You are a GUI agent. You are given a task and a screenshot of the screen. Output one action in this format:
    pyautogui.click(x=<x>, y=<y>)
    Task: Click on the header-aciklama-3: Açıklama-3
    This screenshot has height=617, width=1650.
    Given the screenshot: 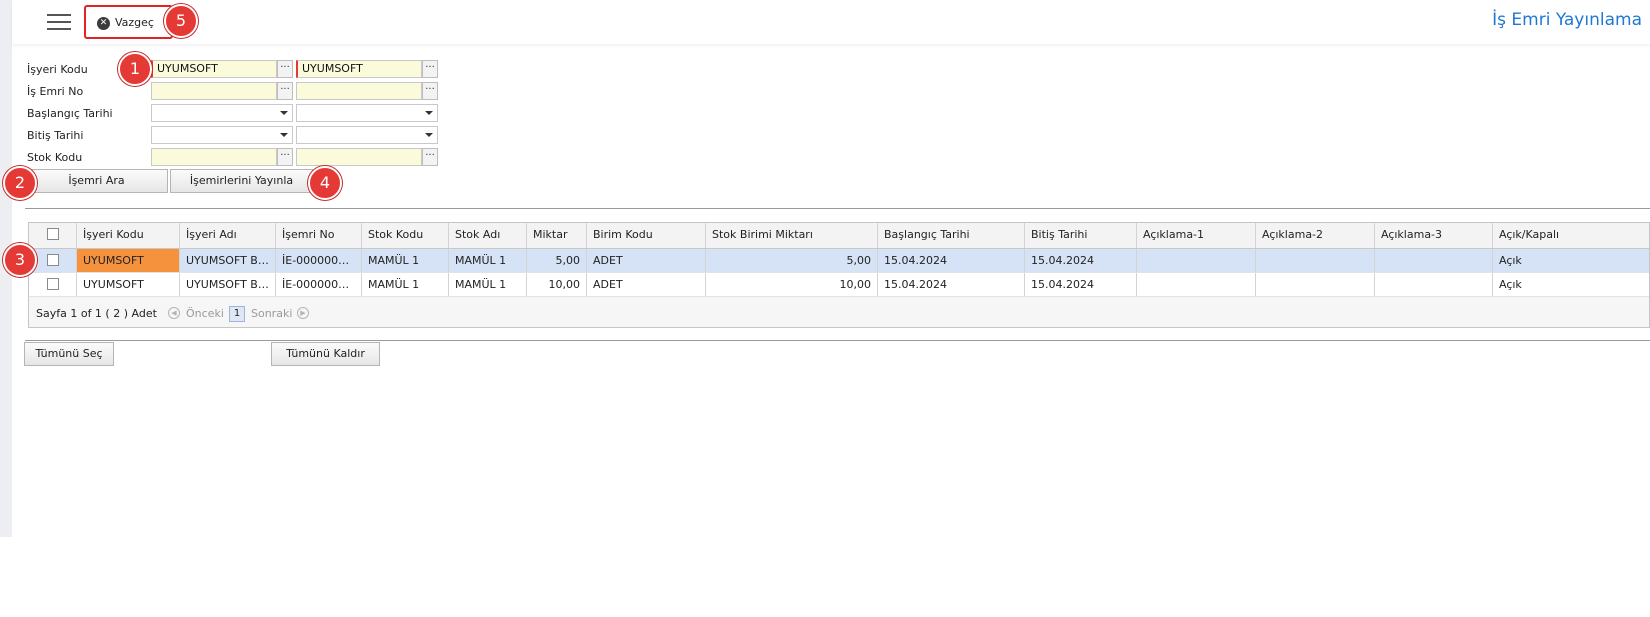 What is the action you would take?
    pyautogui.click(x=1434, y=235)
    